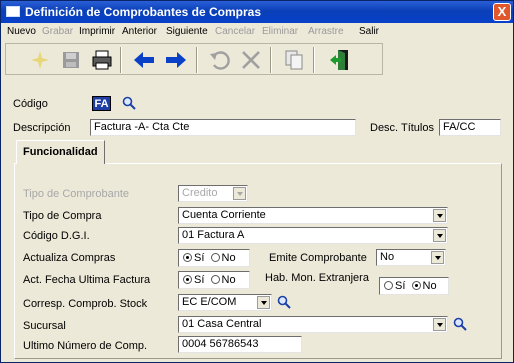 The height and width of the screenshot is (363, 514). Describe the element at coordinates (40, 60) in the screenshot. I see `new-icon` at that location.